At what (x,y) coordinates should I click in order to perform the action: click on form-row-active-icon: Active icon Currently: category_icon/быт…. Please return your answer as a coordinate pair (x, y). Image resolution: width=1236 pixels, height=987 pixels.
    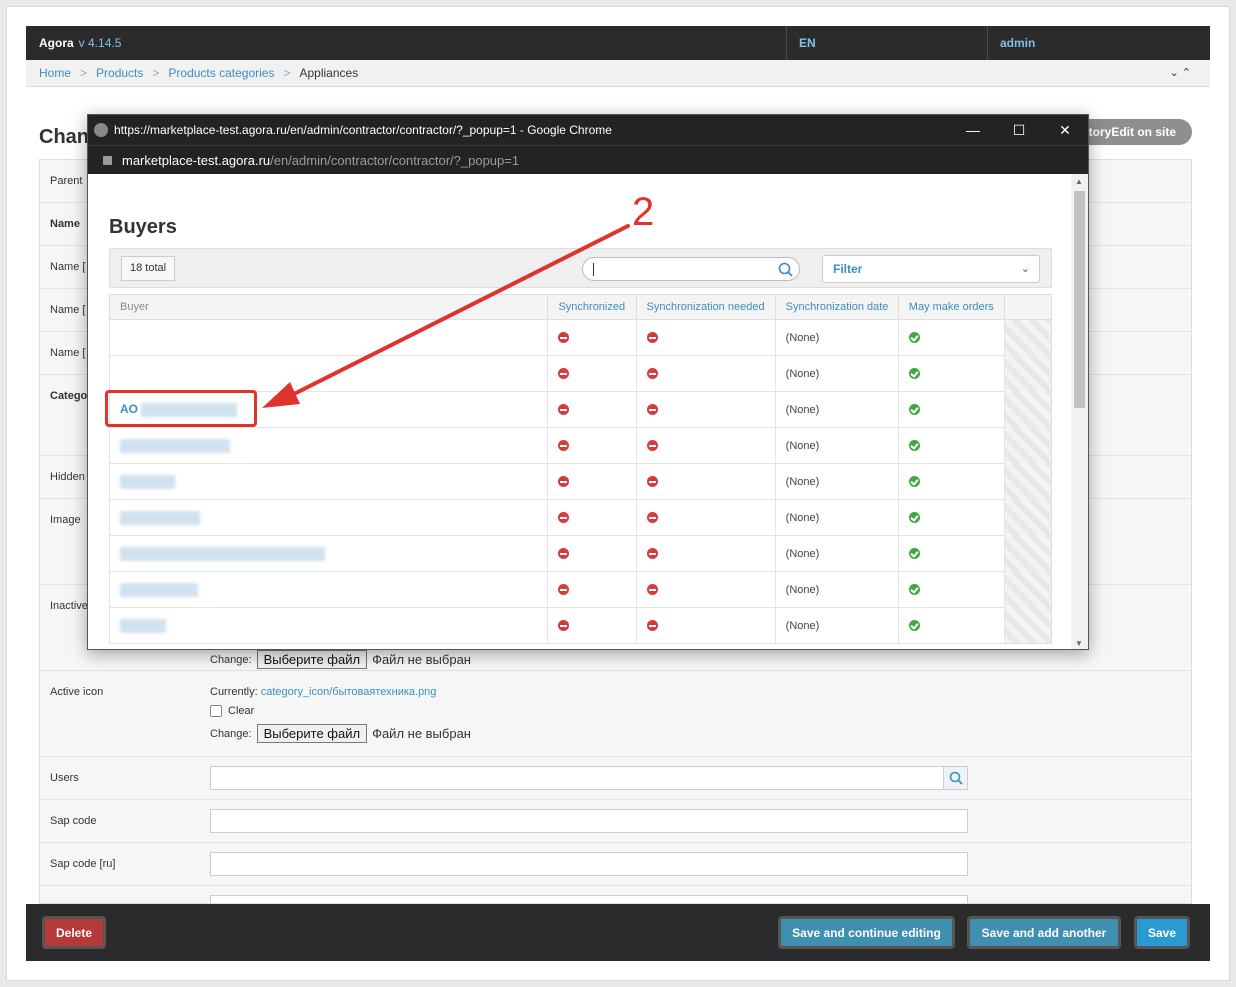
    Looking at the image, I should click on (615, 714).